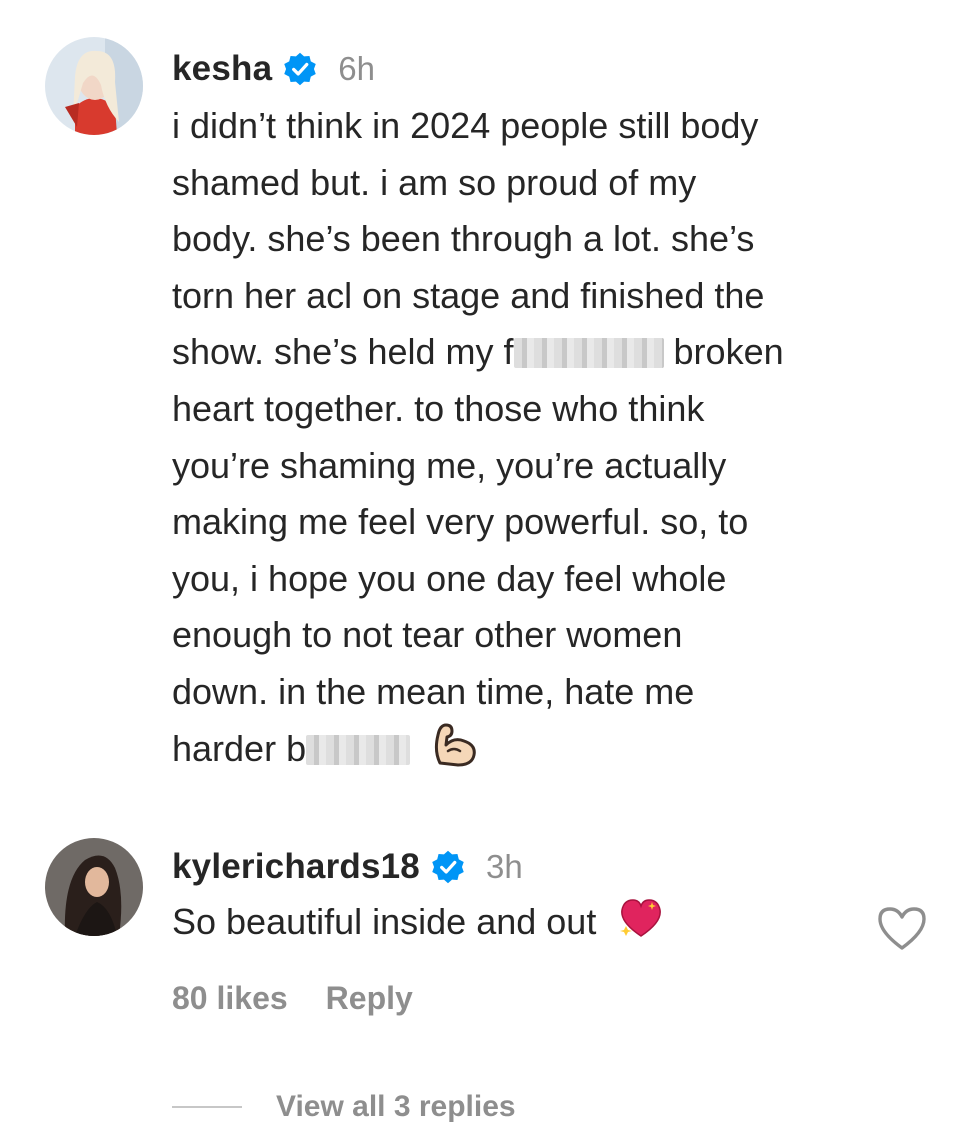 The height and width of the screenshot is (1126, 980). What do you see at coordinates (427, 635) in the screenshot?
I see `text-line: enough to not tear other women` at bounding box center [427, 635].